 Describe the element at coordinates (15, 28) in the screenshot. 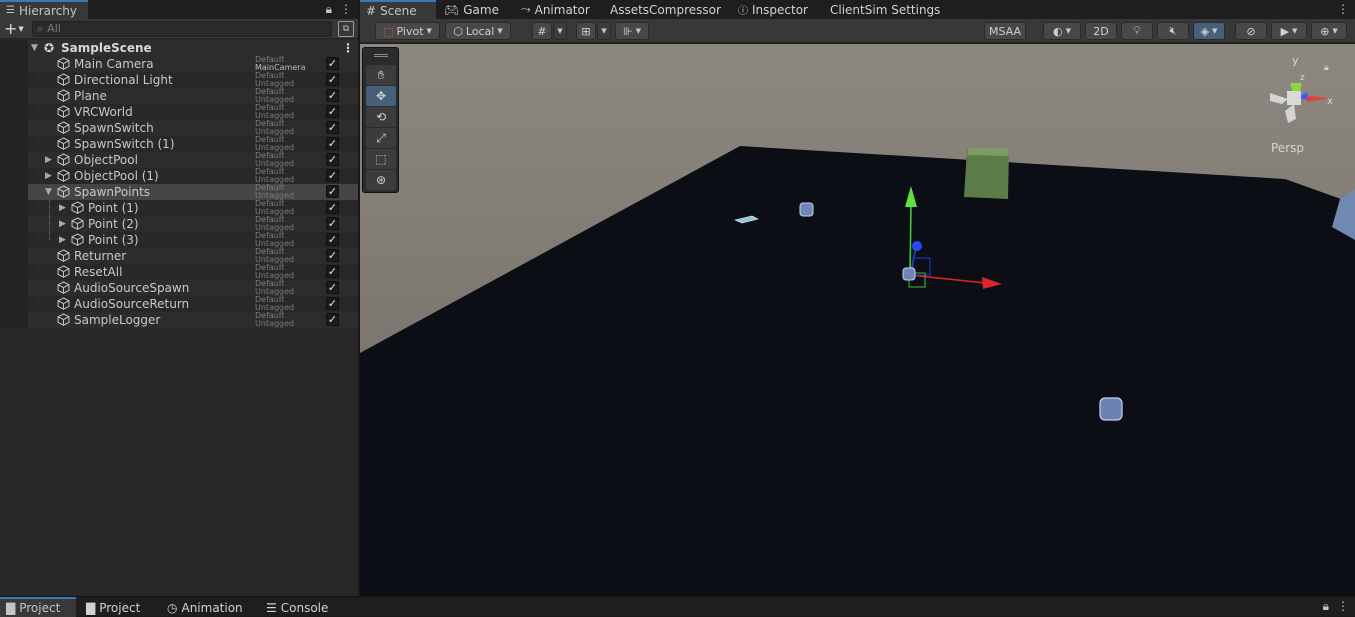

I see `create-button: + ▼` at that location.